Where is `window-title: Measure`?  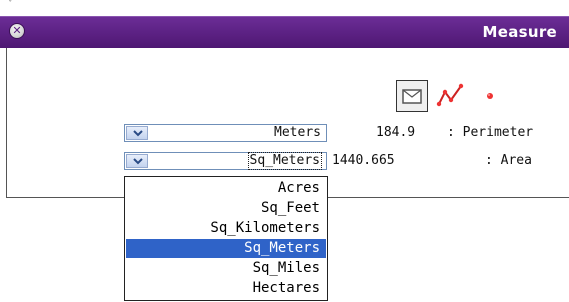 window-title: Measure is located at coordinates (519, 32).